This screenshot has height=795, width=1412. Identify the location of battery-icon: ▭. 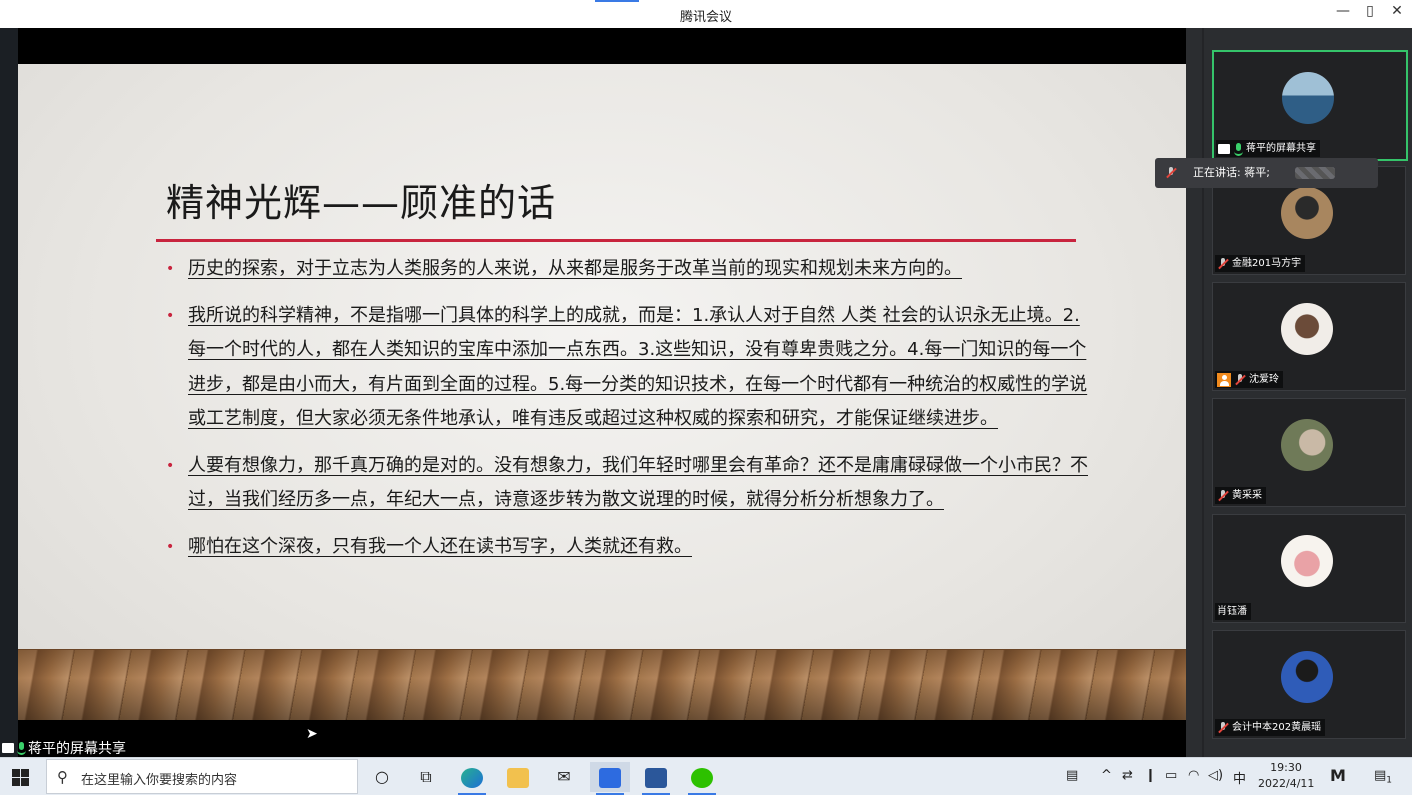
(1171, 775).